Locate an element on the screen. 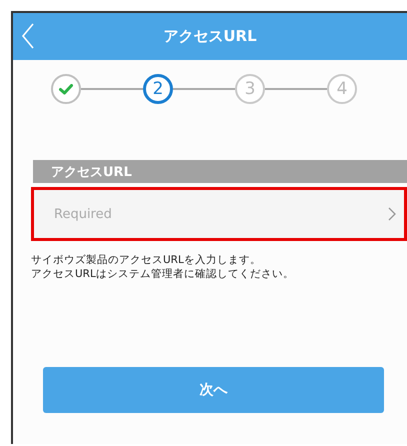 This screenshot has height=446, width=407. chevron-icon is located at coordinates (392, 214).